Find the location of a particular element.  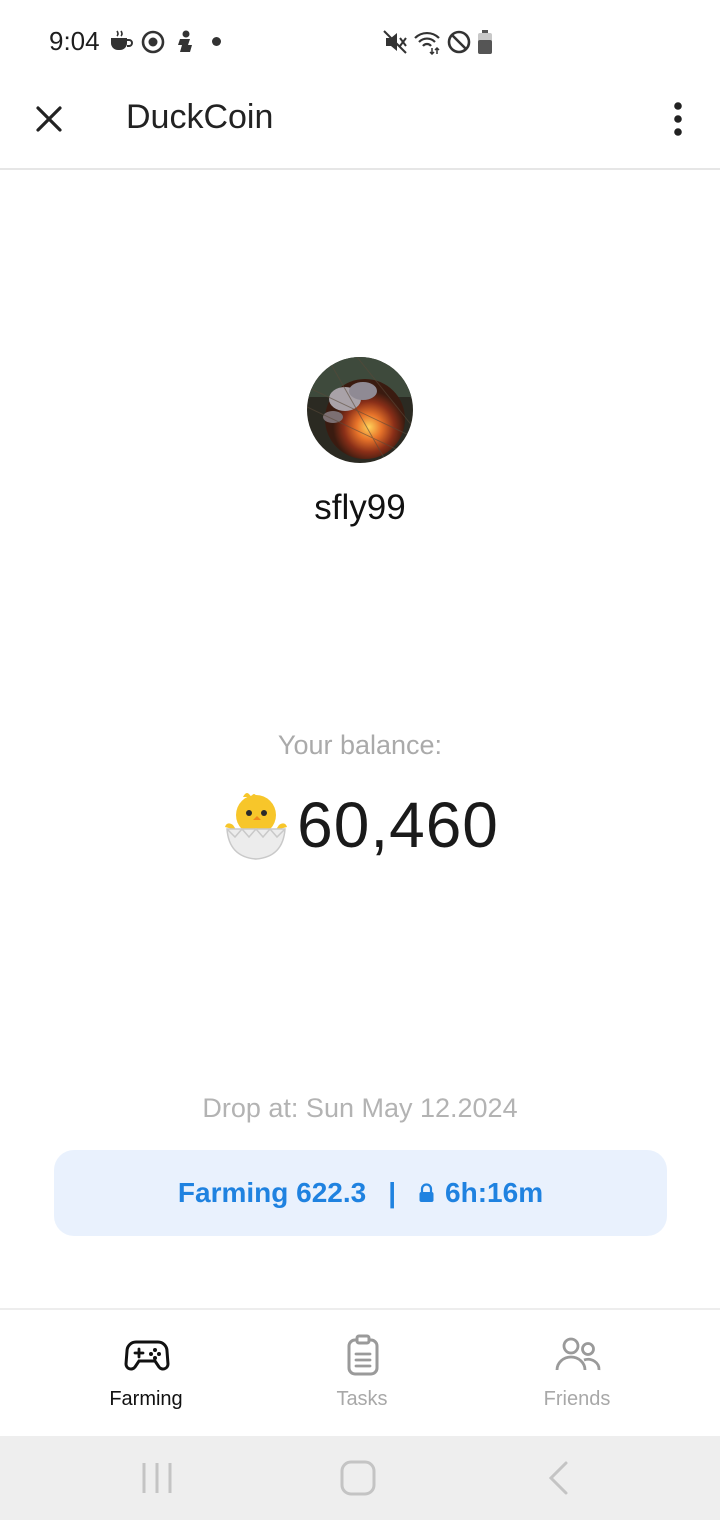

balance-row: 60,460 is located at coordinates (360, 825).